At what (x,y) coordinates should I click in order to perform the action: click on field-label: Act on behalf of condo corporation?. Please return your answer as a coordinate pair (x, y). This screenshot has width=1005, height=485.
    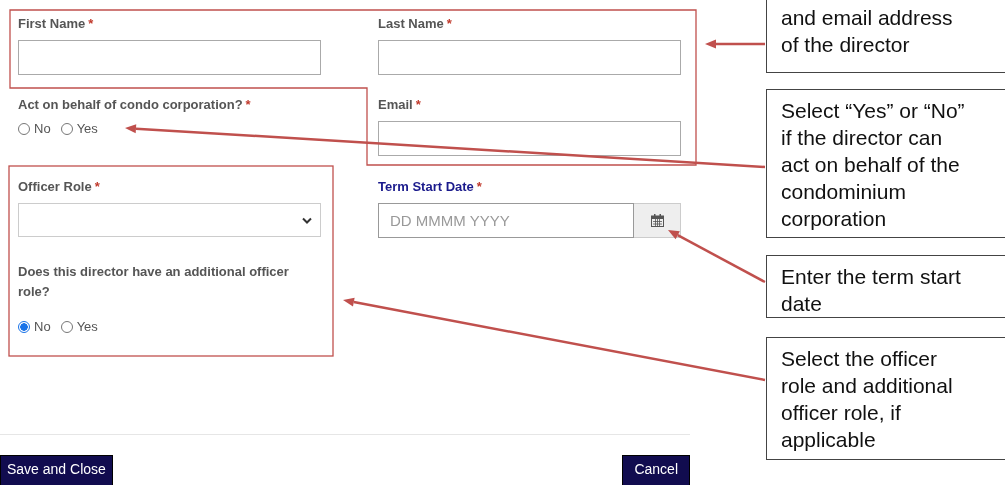
    Looking at the image, I should click on (130, 104).